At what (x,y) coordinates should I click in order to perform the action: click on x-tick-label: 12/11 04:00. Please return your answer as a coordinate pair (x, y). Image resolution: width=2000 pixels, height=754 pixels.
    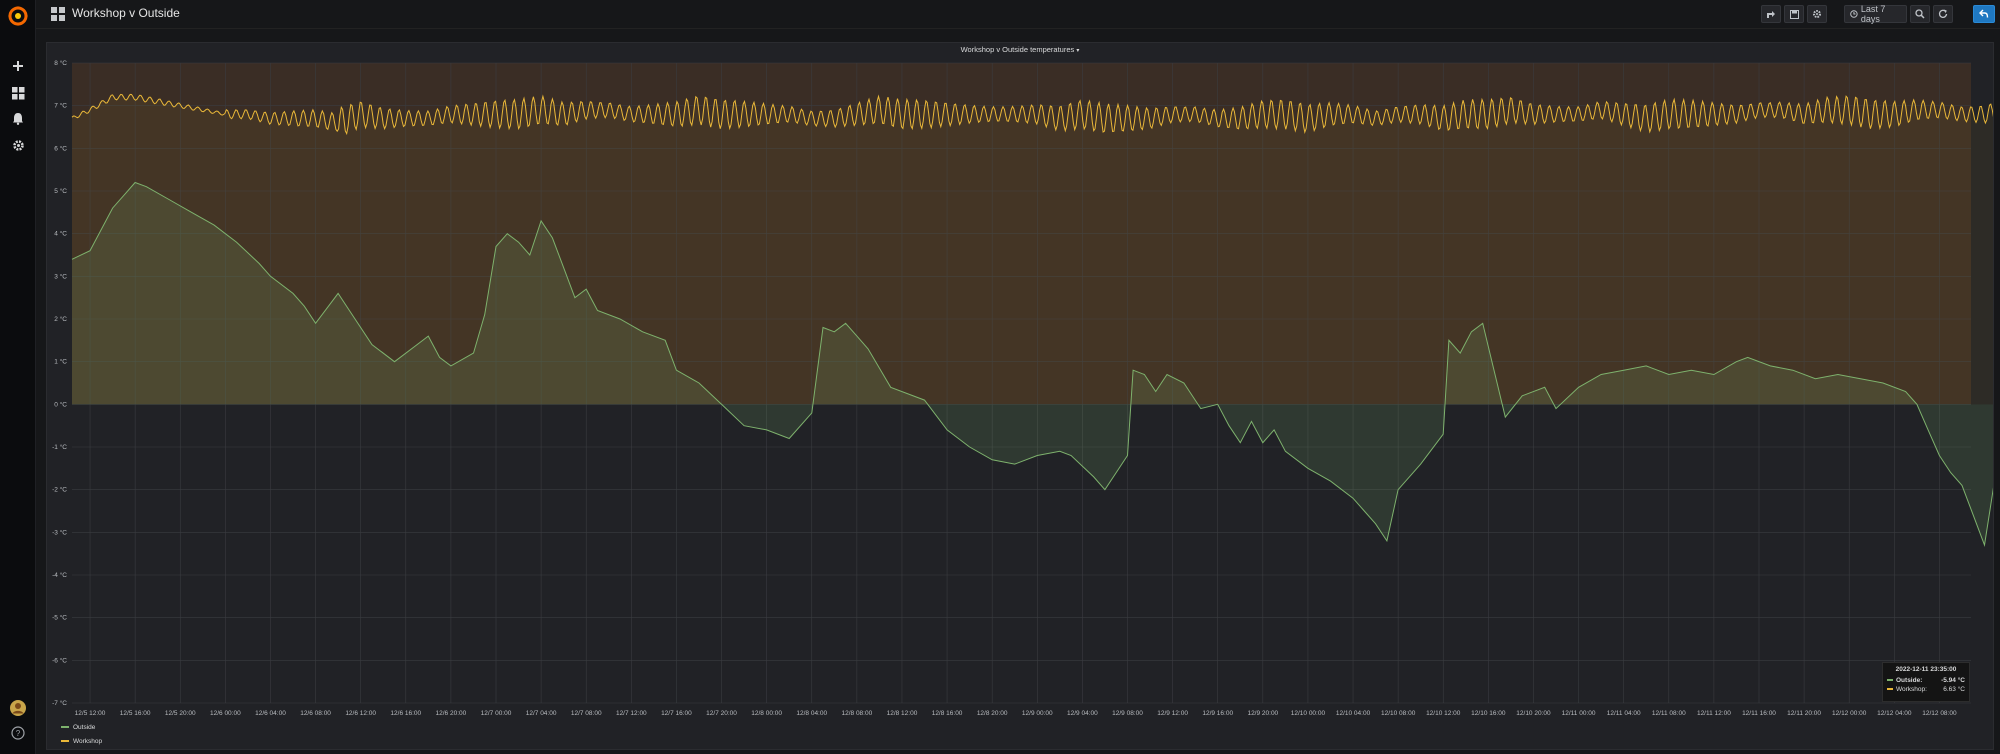
    Looking at the image, I should click on (1624, 713).